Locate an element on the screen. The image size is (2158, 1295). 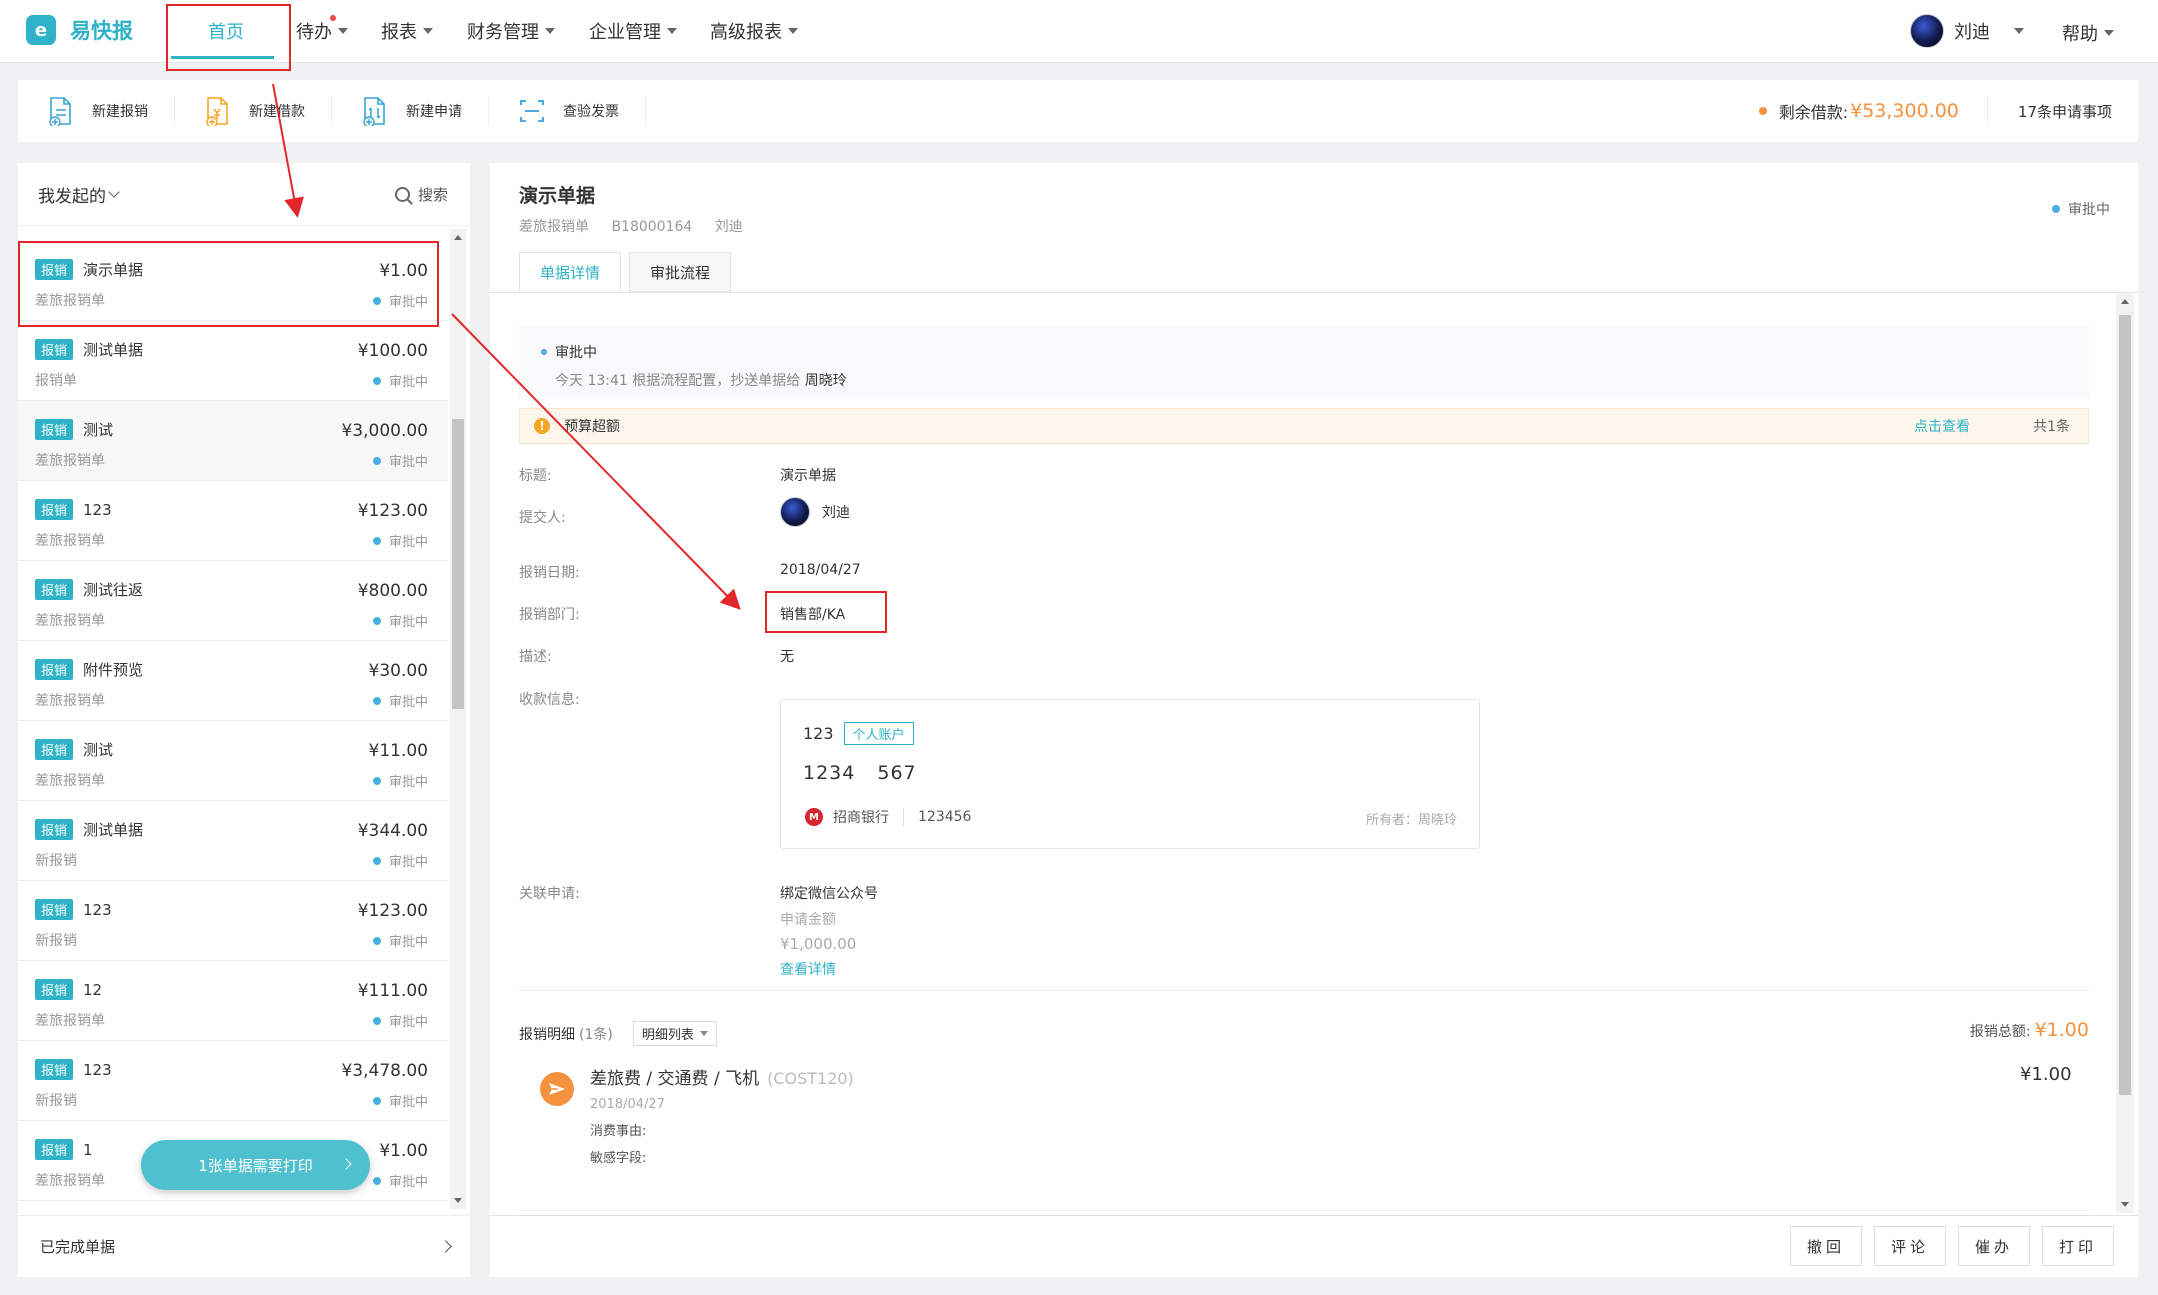
list-item: 报销 测试单据 ¥344.00 新报销 审批中 is located at coordinates (233, 841).